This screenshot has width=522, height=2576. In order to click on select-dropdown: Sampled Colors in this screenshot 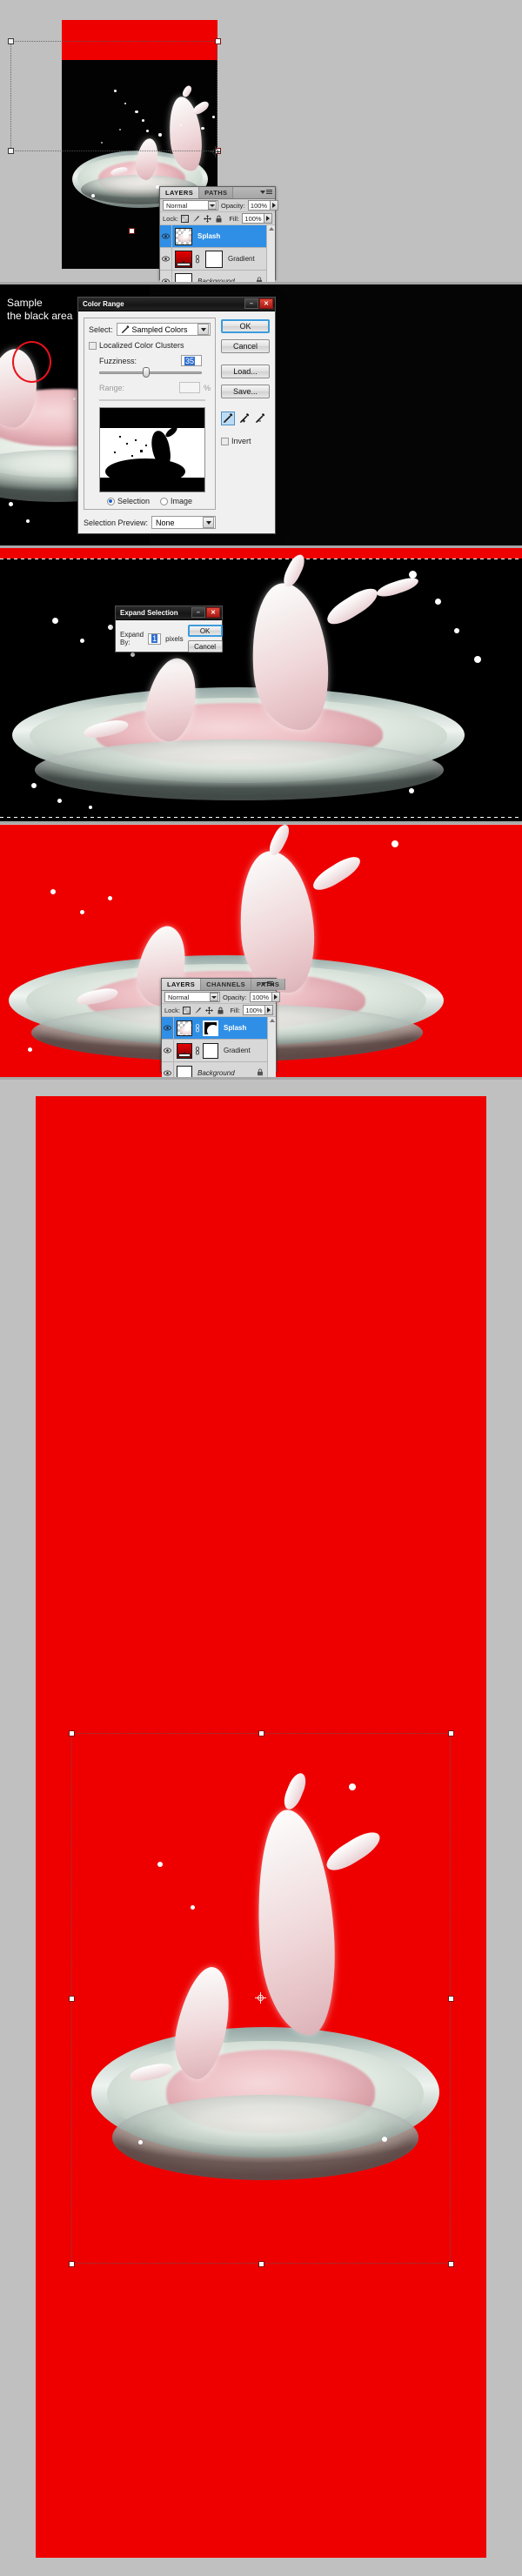, I will do `click(163, 329)`.